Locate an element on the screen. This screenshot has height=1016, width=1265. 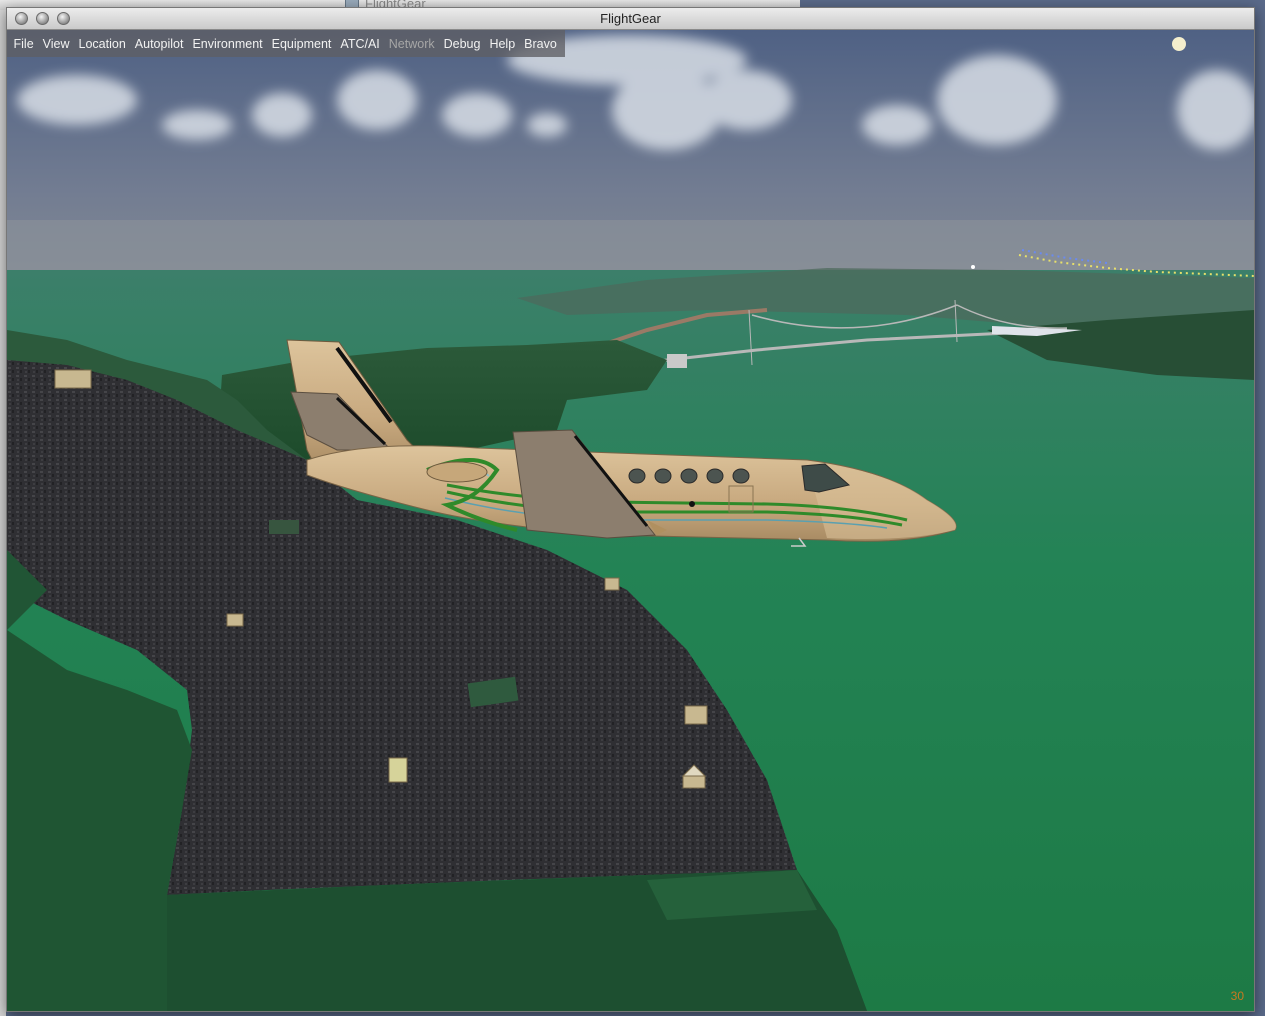
menu-debug: Debug is located at coordinates (462, 44).